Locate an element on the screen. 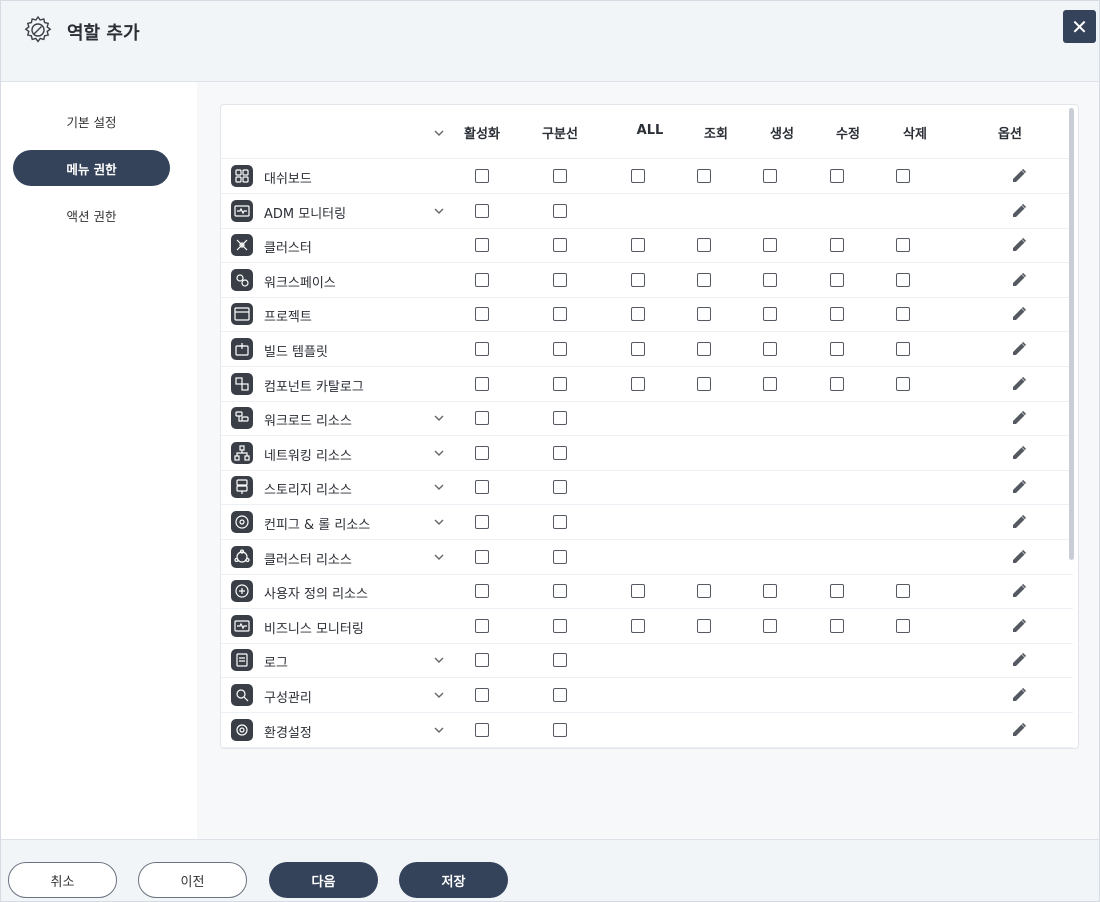 The image size is (1100, 902). sidebar-item-basic-settings: 기본 설정 is located at coordinates (91, 121).